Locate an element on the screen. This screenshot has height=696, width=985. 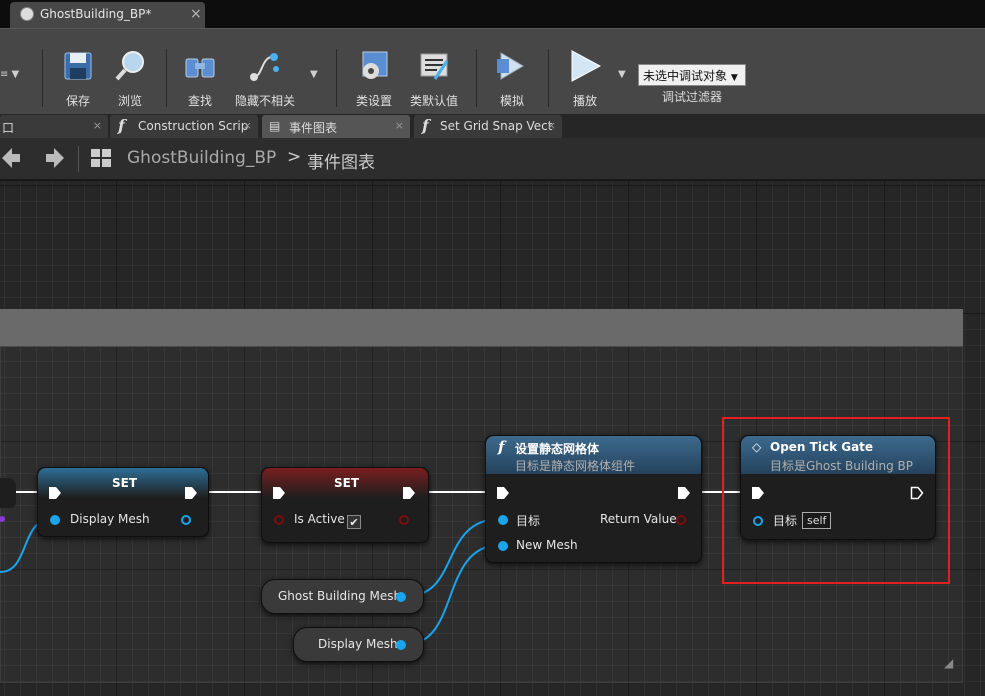
var-label: Ghost Building Mesh is located at coordinates (340, 596).